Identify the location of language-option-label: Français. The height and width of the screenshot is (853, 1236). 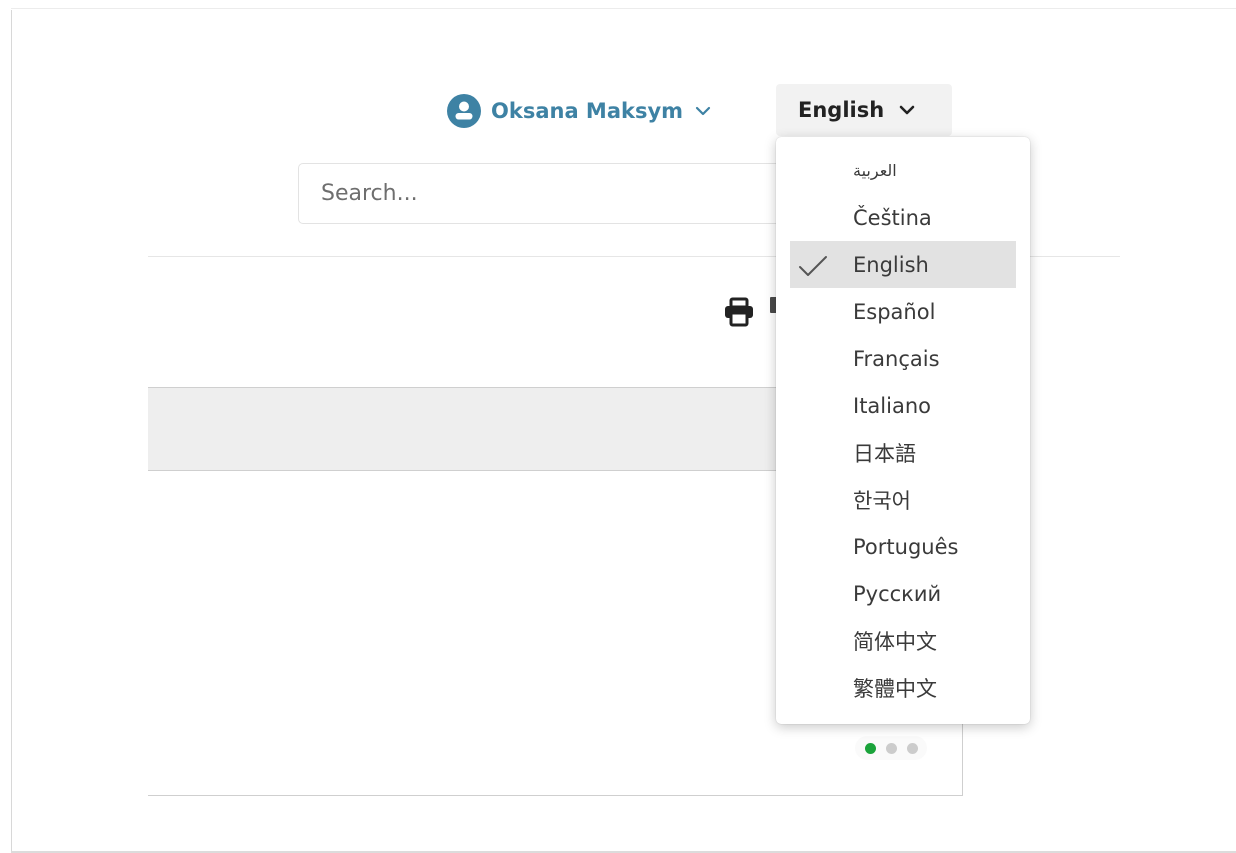
(896, 358).